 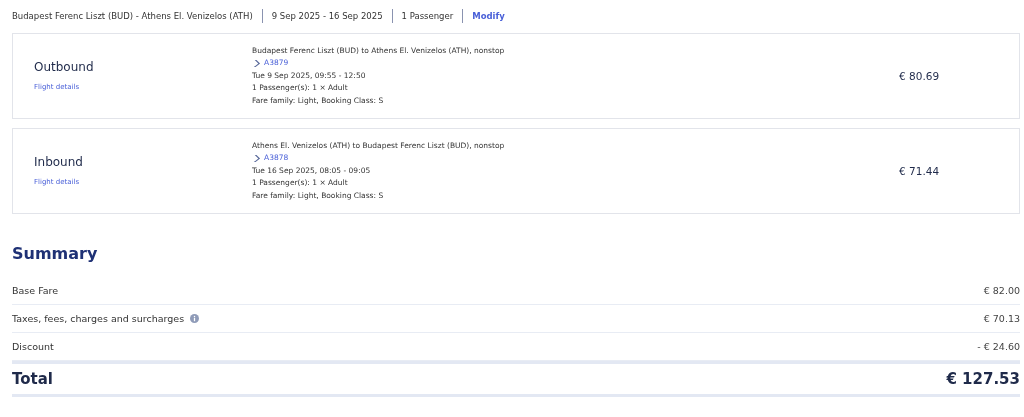 I want to click on route-text: Budapest Ferenc Liszt (BUD) - Athens El. Venizelos (ATH), so click(x=132, y=16).